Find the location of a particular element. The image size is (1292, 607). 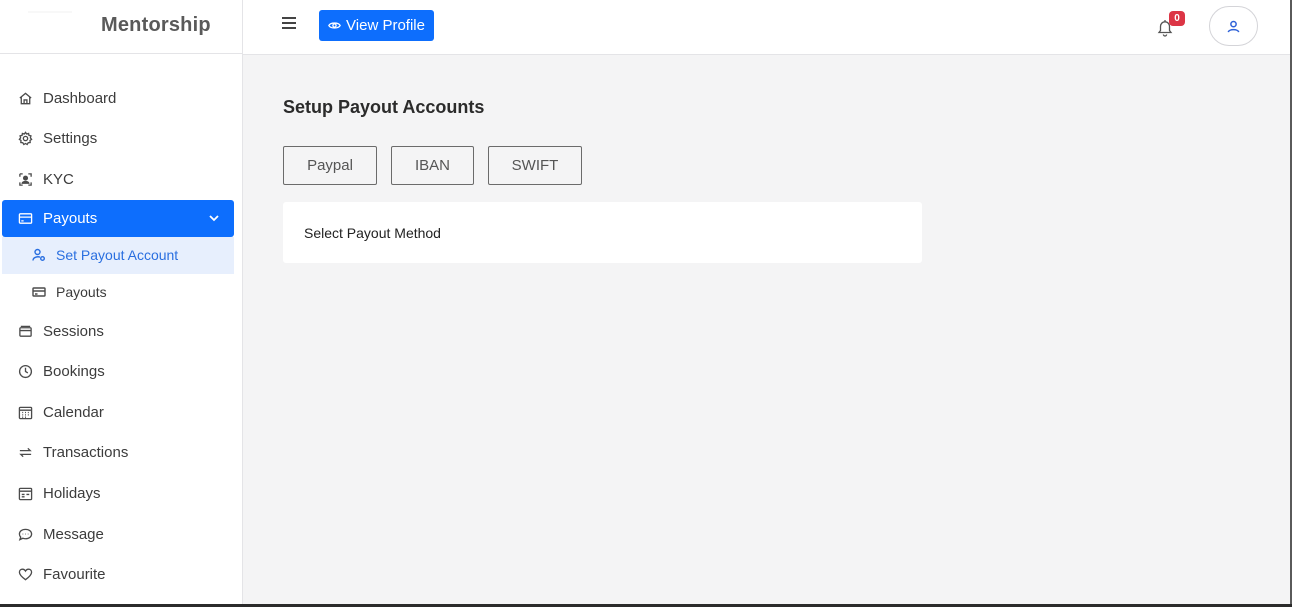

sidebar-subitem-label: Payouts is located at coordinates (81, 292).